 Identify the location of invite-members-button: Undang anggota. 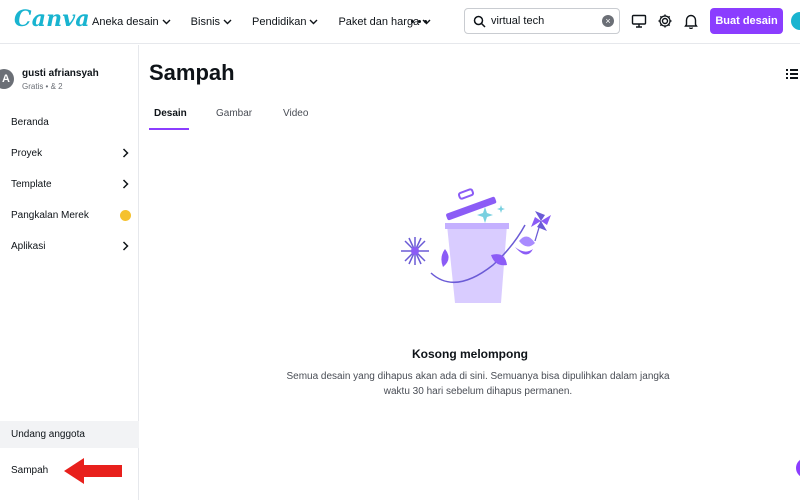
(69, 434).